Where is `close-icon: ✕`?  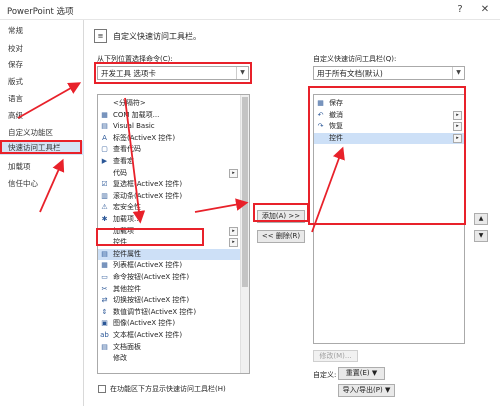 close-icon: ✕ is located at coordinates (485, 10).